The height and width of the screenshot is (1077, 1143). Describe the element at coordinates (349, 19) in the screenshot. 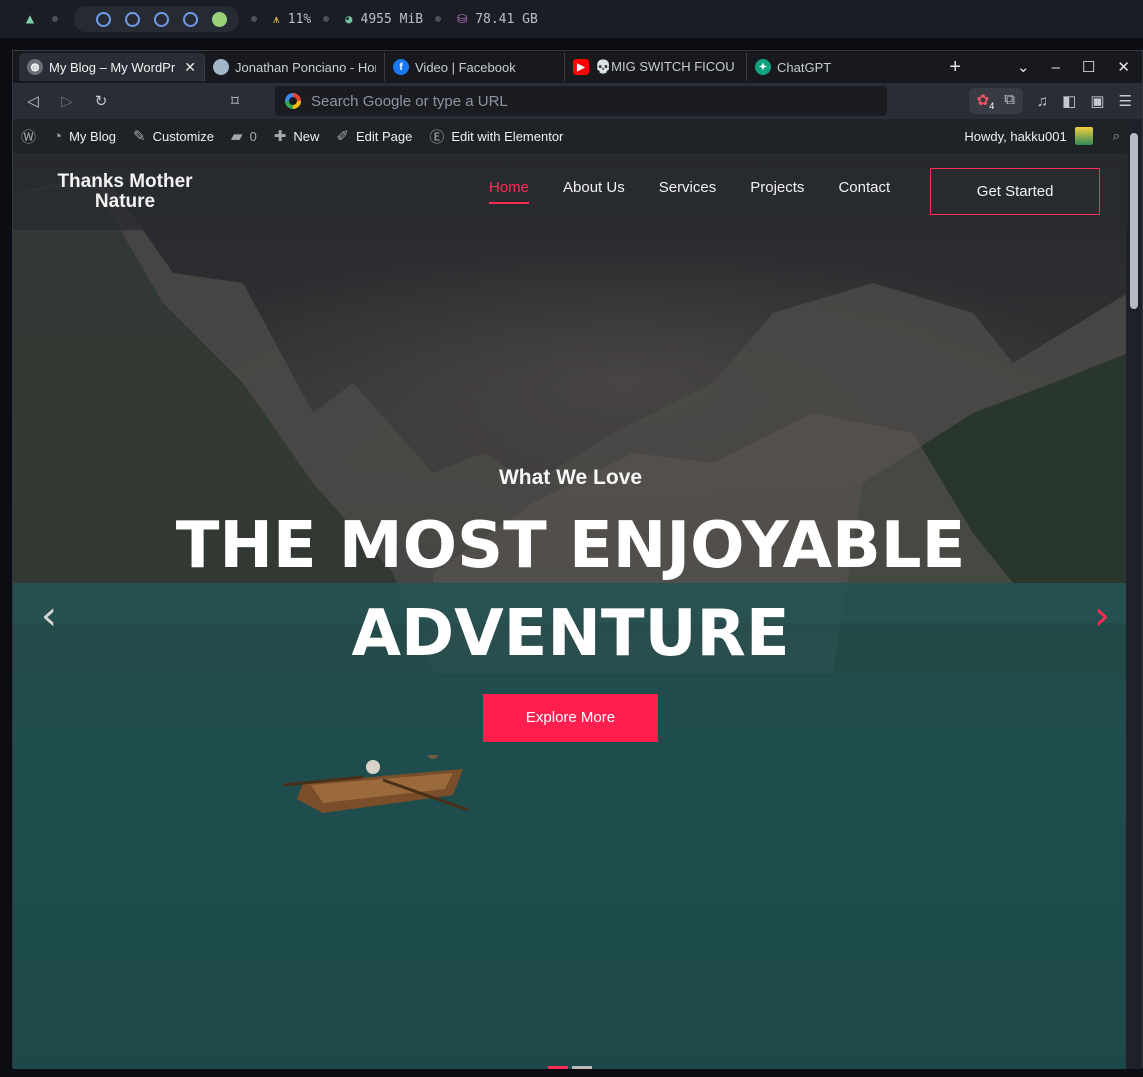

I see `memory-pie-icon: ◕` at that location.